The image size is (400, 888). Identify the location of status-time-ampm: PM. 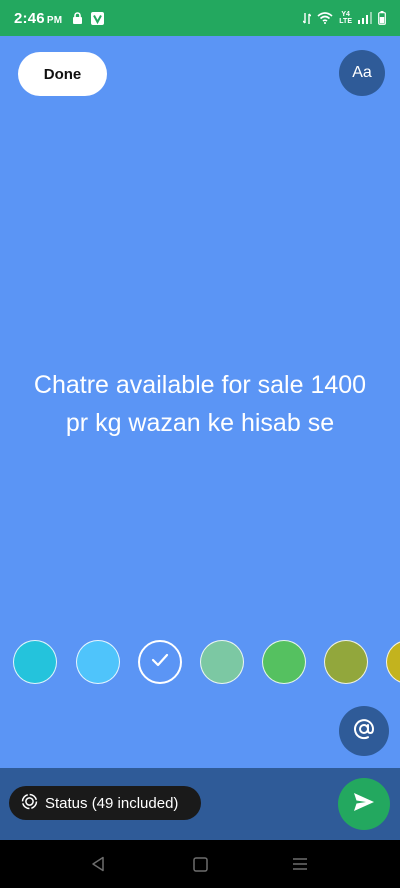
(54, 20).